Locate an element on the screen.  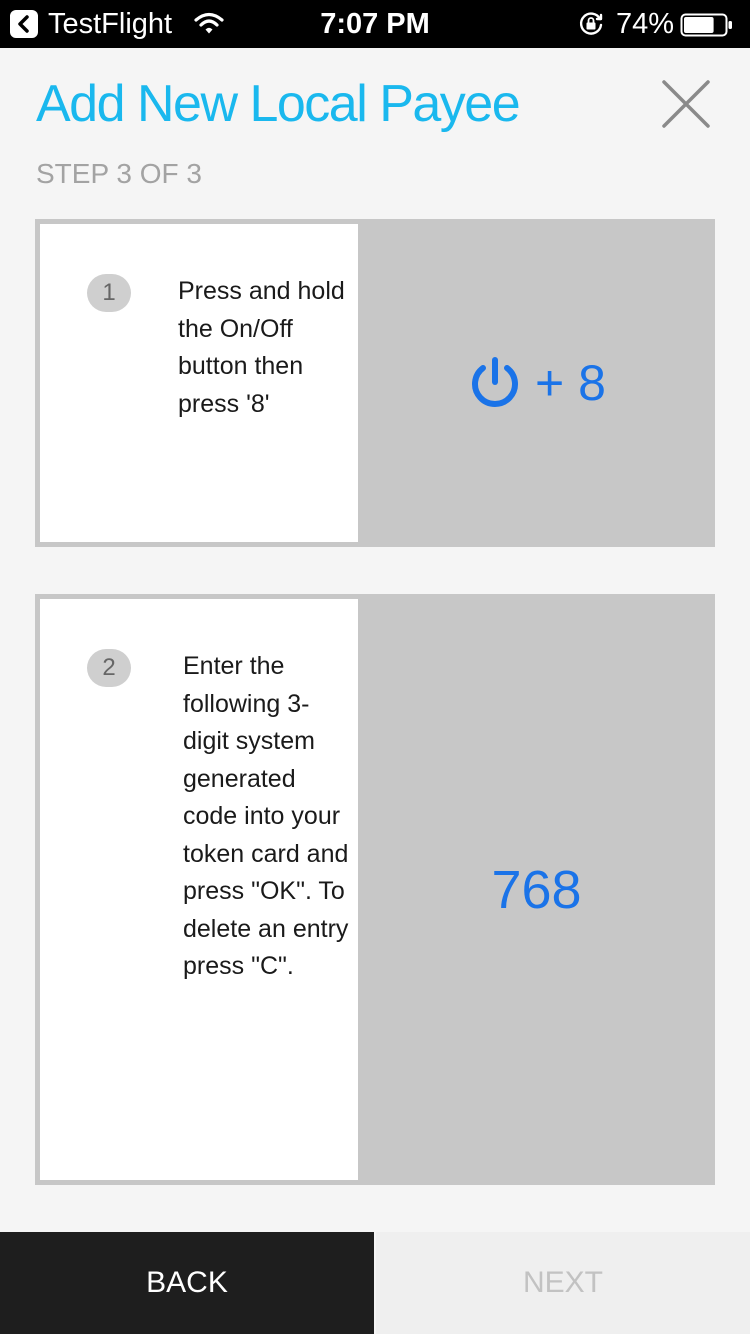
step-visual-panel: + 8 is located at coordinates (536, 383).